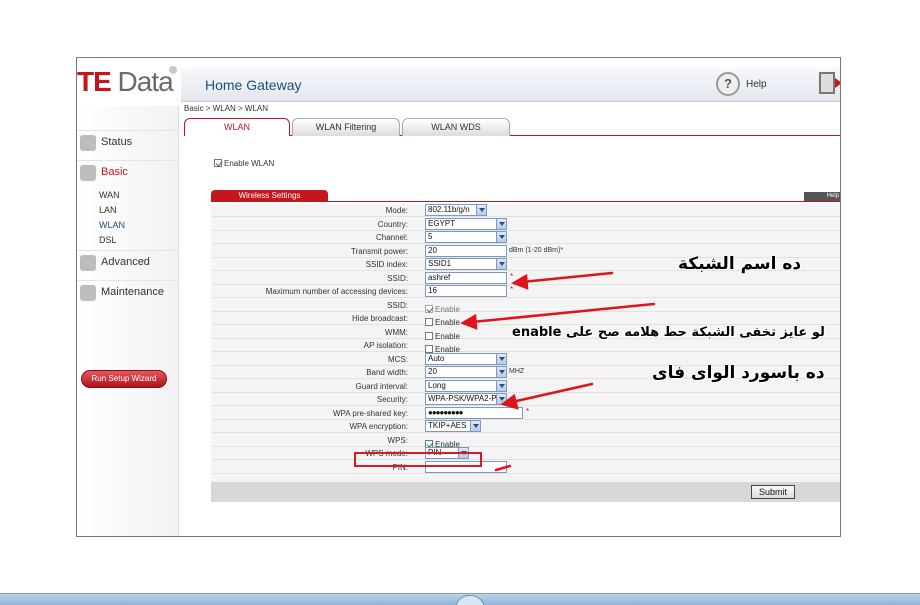 Image resolution: width=920 pixels, height=605 pixels. Describe the element at coordinates (88, 173) in the screenshot. I see `basic-icon` at that location.